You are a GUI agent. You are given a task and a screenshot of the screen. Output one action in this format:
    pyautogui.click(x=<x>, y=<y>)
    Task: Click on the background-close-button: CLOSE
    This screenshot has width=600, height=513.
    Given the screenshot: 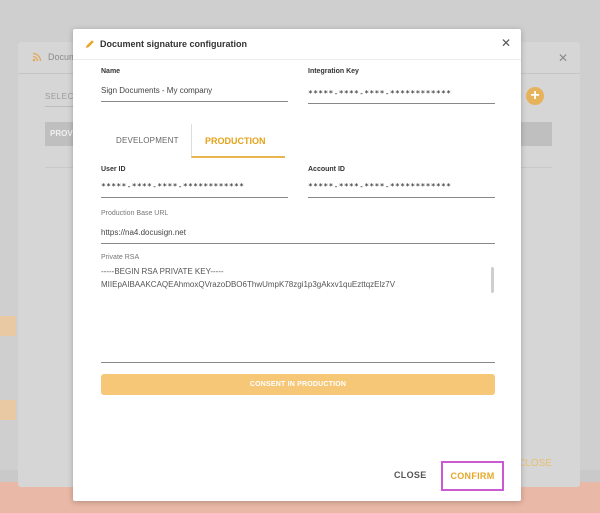 What is the action you would take?
    pyautogui.click(x=535, y=463)
    